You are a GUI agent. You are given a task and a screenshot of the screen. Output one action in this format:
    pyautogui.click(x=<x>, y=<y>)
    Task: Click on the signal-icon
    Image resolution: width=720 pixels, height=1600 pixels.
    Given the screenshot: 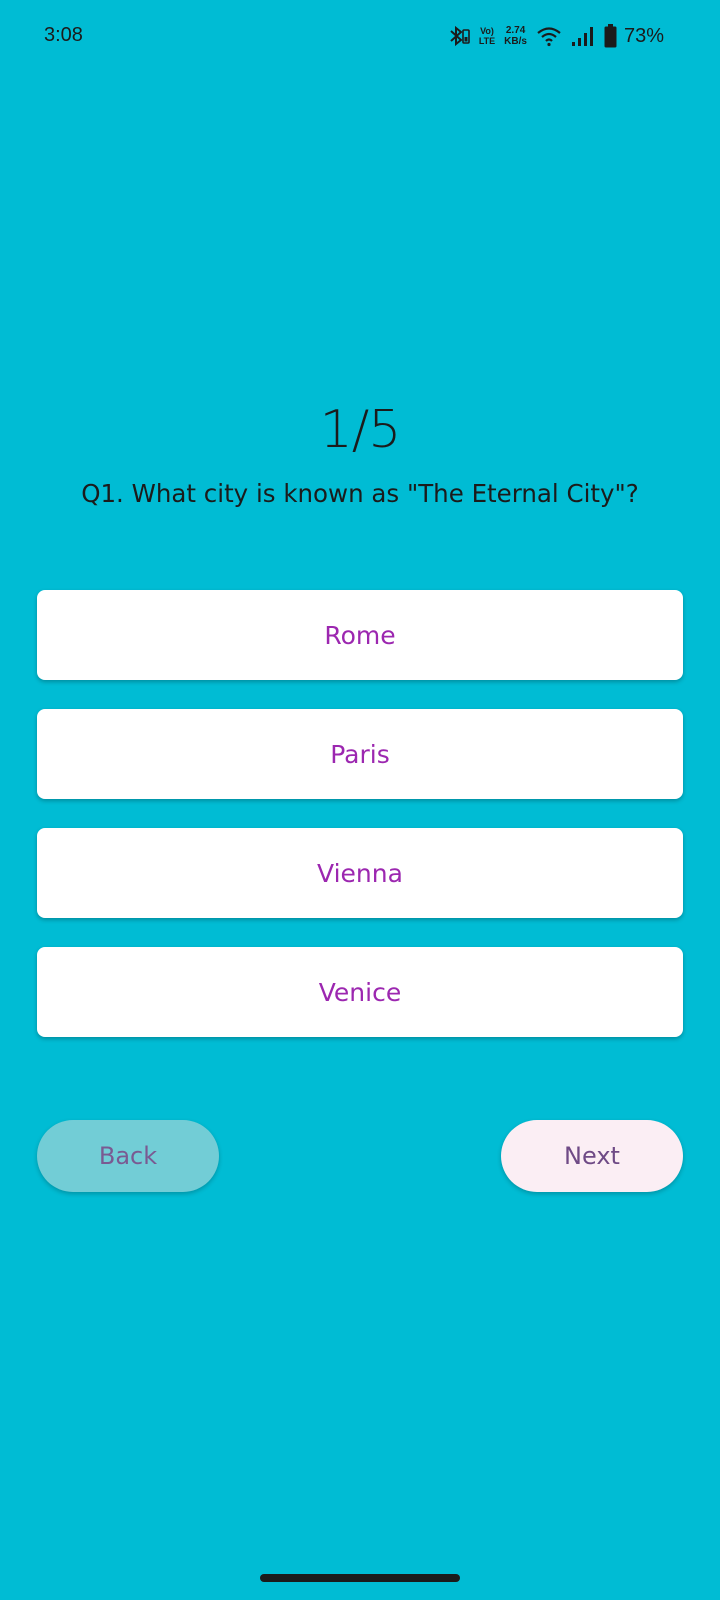 What is the action you would take?
    pyautogui.click(x=583, y=36)
    